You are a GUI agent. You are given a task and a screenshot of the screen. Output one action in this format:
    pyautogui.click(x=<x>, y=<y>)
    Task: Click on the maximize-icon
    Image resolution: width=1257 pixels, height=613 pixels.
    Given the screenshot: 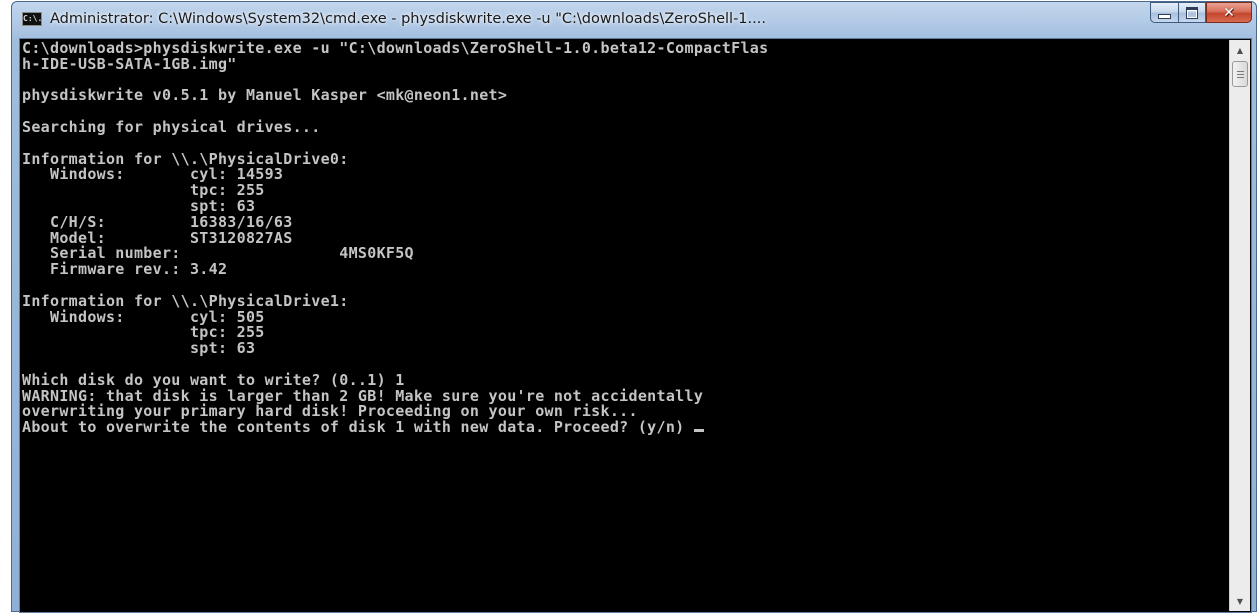 What is the action you would take?
    pyautogui.click(x=1192, y=12)
    